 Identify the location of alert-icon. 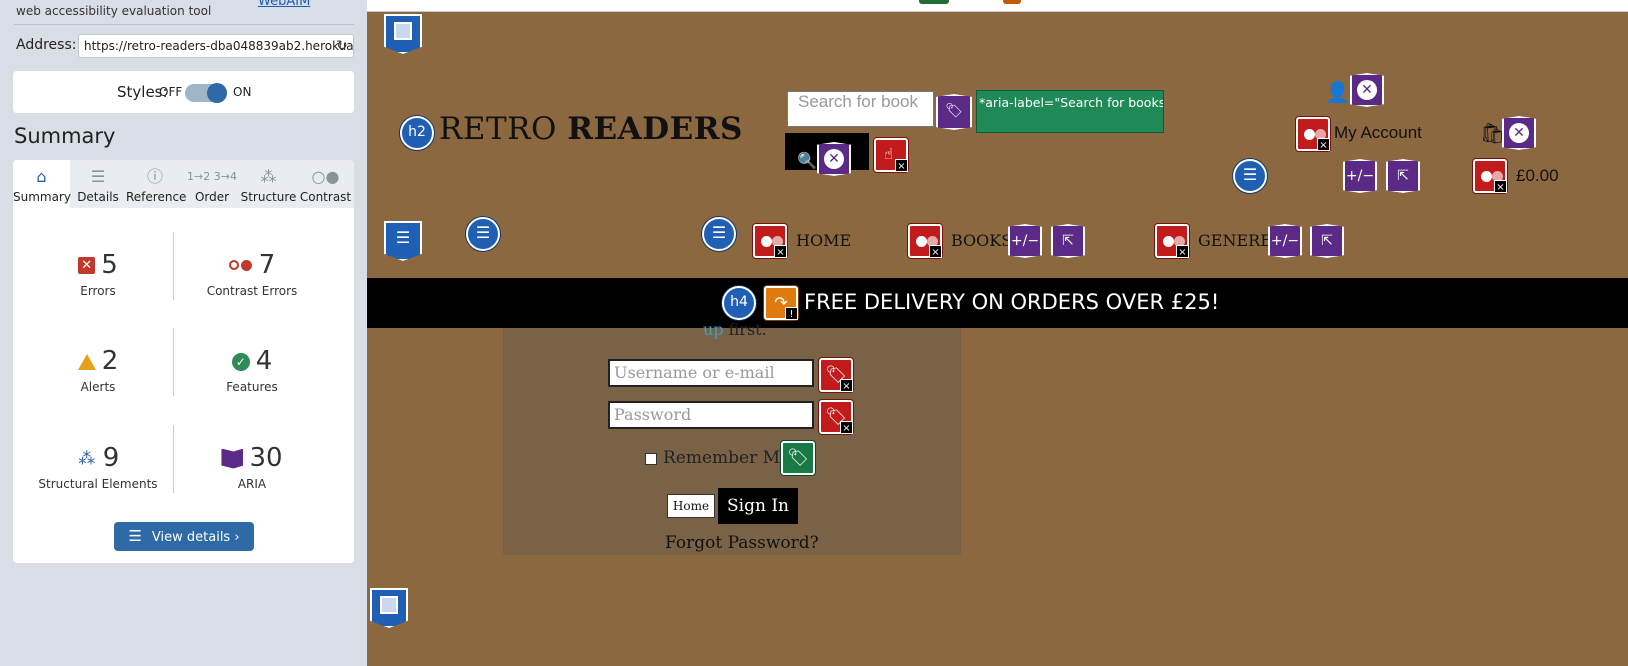
(86, 361).